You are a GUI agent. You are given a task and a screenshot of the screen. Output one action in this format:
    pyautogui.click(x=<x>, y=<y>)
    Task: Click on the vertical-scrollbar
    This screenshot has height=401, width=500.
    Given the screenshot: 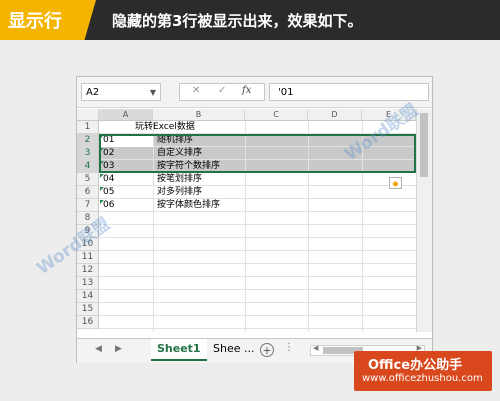 What is the action you would take?
    pyautogui.click(x=424, y=220)
    